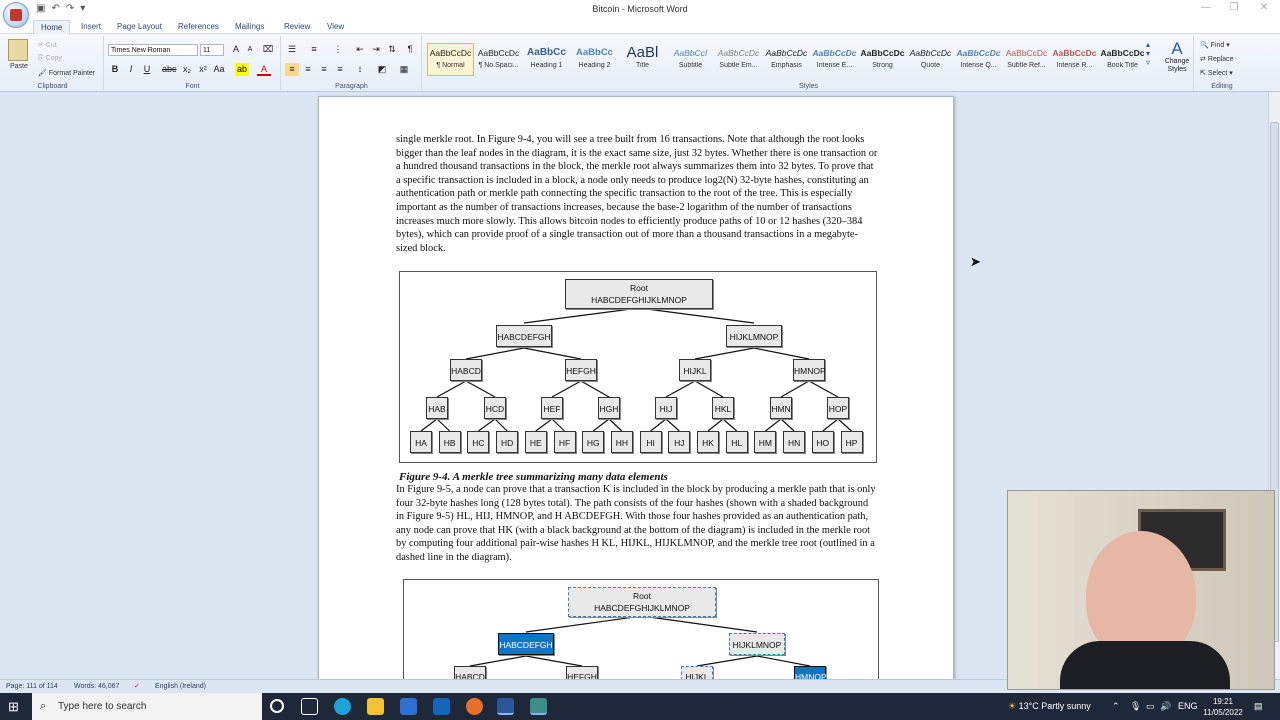 The image size is (1280, 720). Describe the element at coordinates (91, 27) in the screenshot. I see `tab-insert: Insert` at that location.